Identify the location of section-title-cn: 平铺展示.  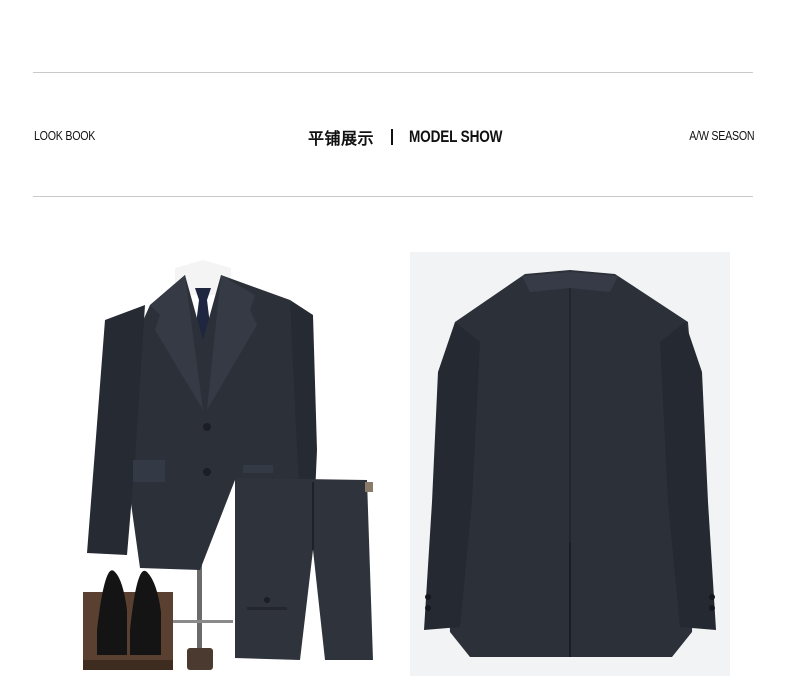
(341, 138).